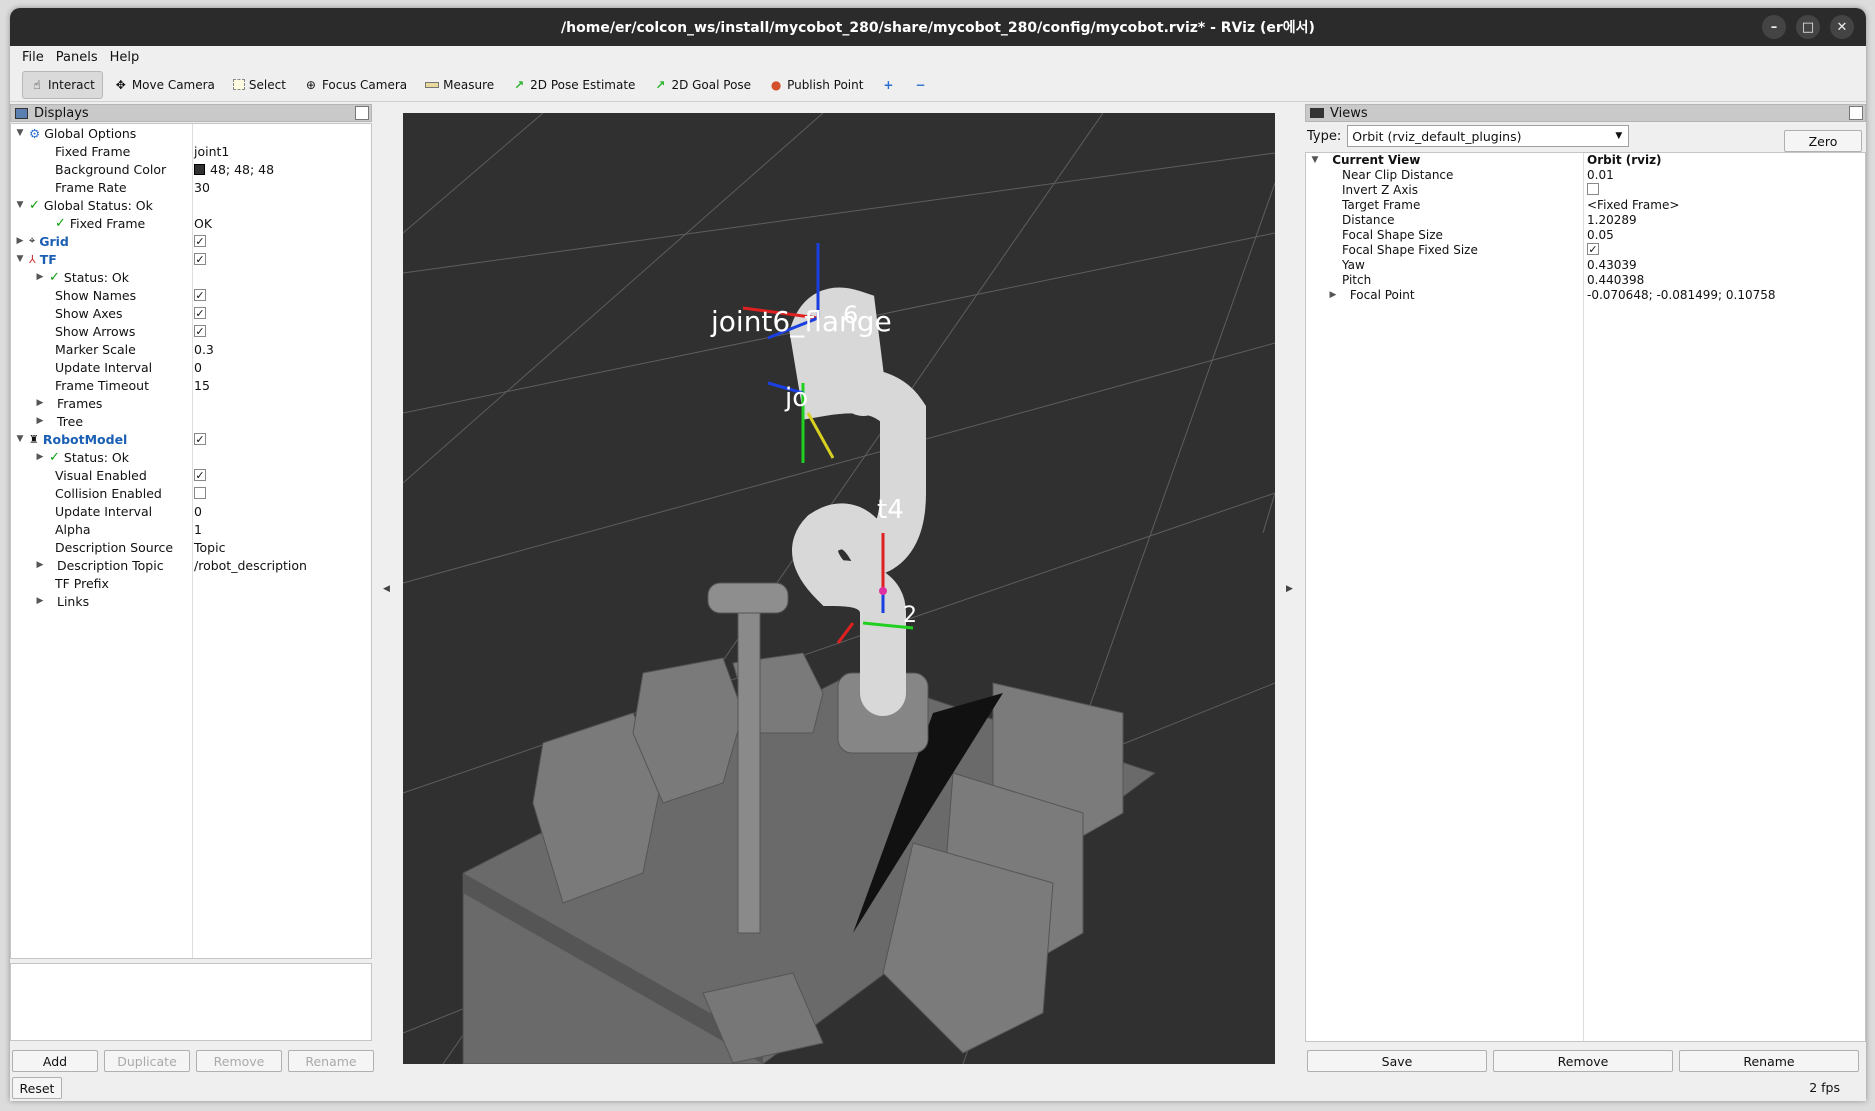  What do you see at coordinates (33, 57) in the screenshot?
I see `menu-file: File` at bounding box center [33, 57].